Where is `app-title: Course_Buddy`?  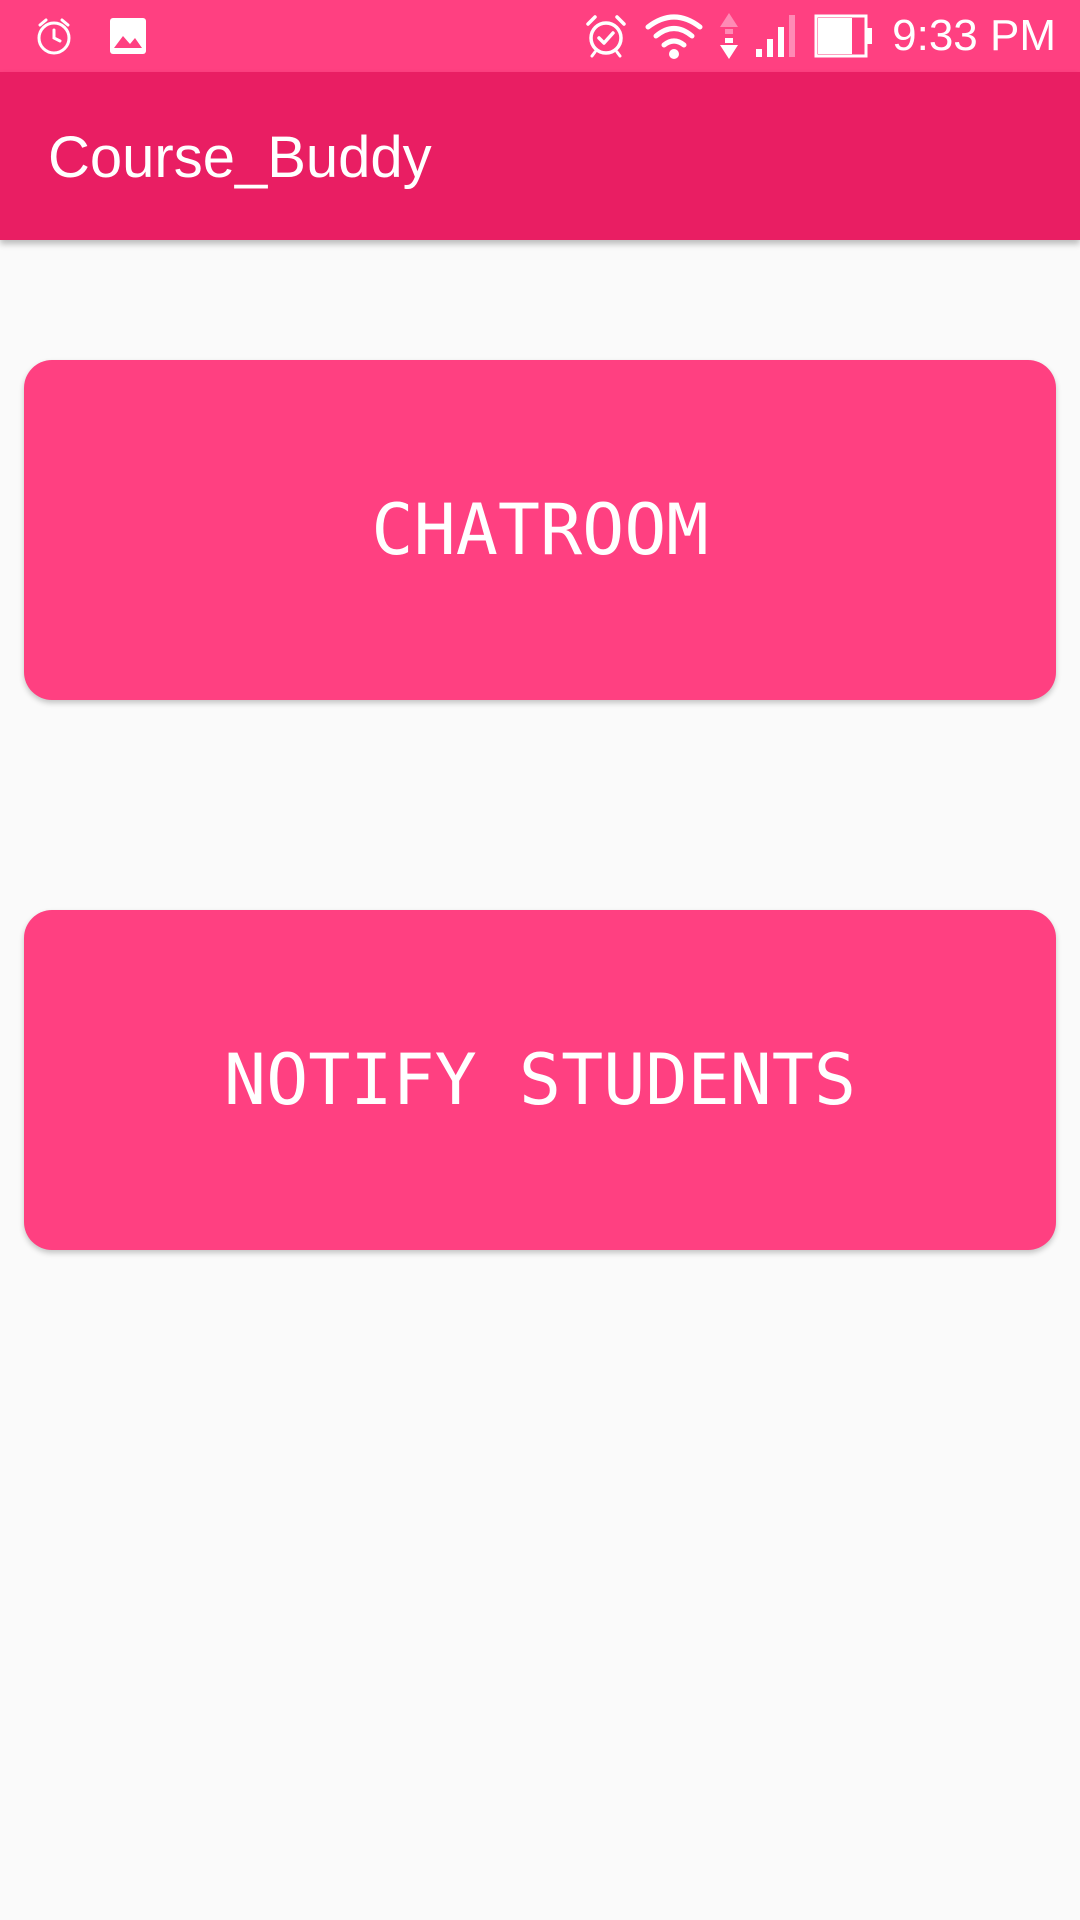
app-title: Course_Buddy is located at coordinates (240, 157).